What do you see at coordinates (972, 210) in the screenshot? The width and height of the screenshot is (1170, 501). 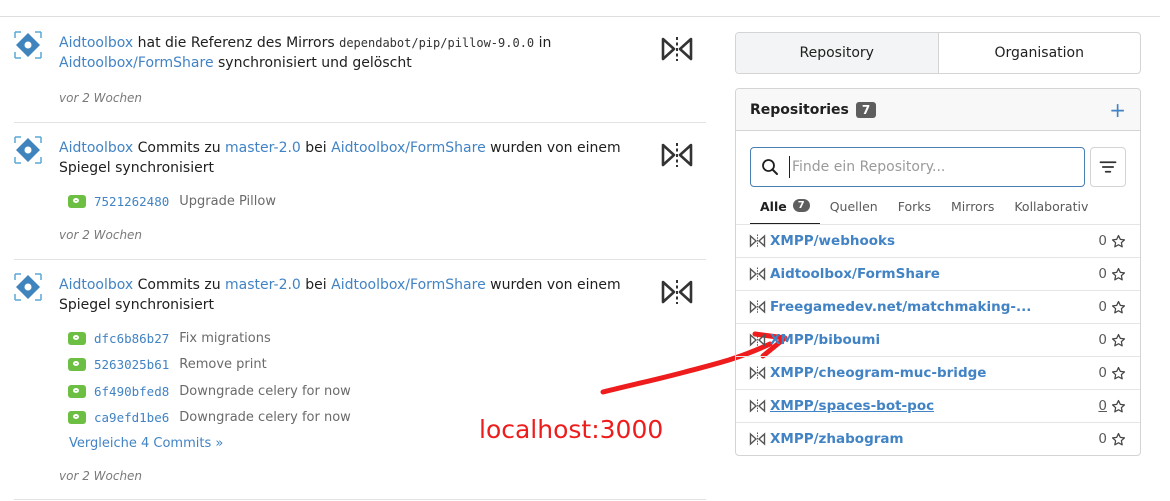 I see `filter-tab-mirrors: Mirrors` at bounding box center [972, 210].